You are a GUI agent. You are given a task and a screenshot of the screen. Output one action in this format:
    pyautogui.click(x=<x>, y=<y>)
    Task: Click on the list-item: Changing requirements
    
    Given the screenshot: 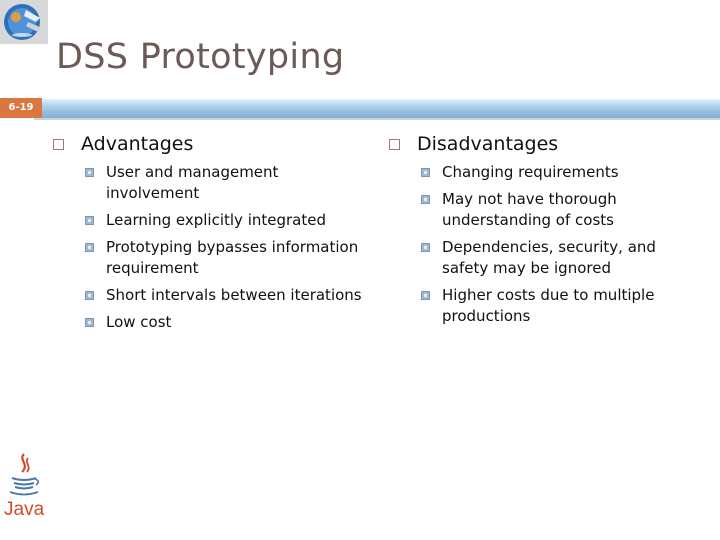 What is the action you would take?
    pyautogui.click(x=539, y=172)
    